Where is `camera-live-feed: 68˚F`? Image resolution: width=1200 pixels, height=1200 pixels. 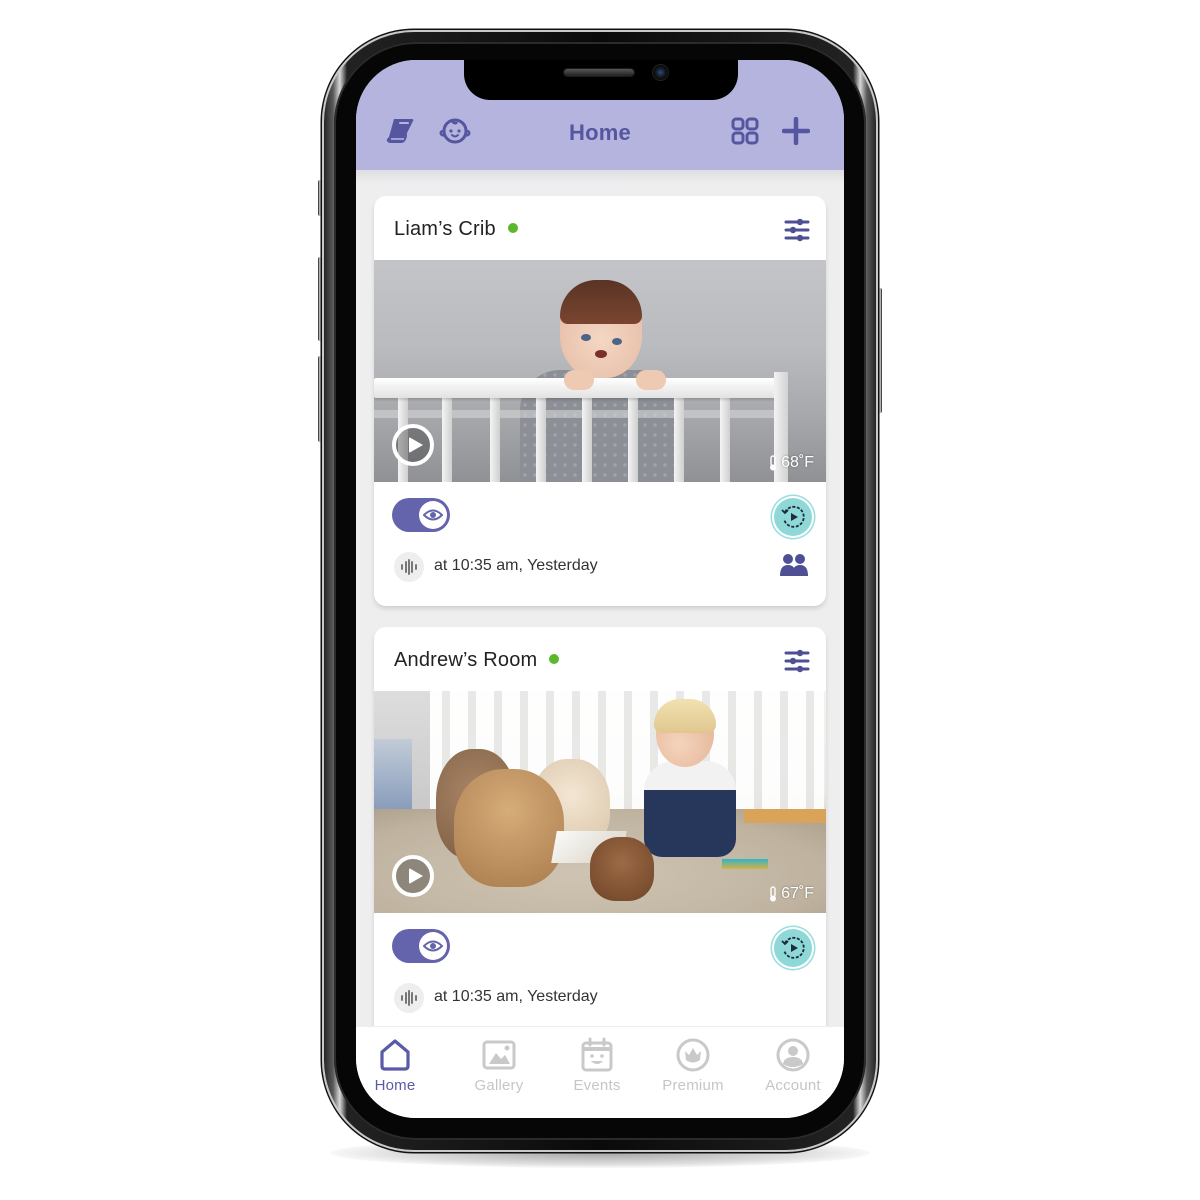
camera-live-feed: 68˚F is located at coordinates (600, 371).